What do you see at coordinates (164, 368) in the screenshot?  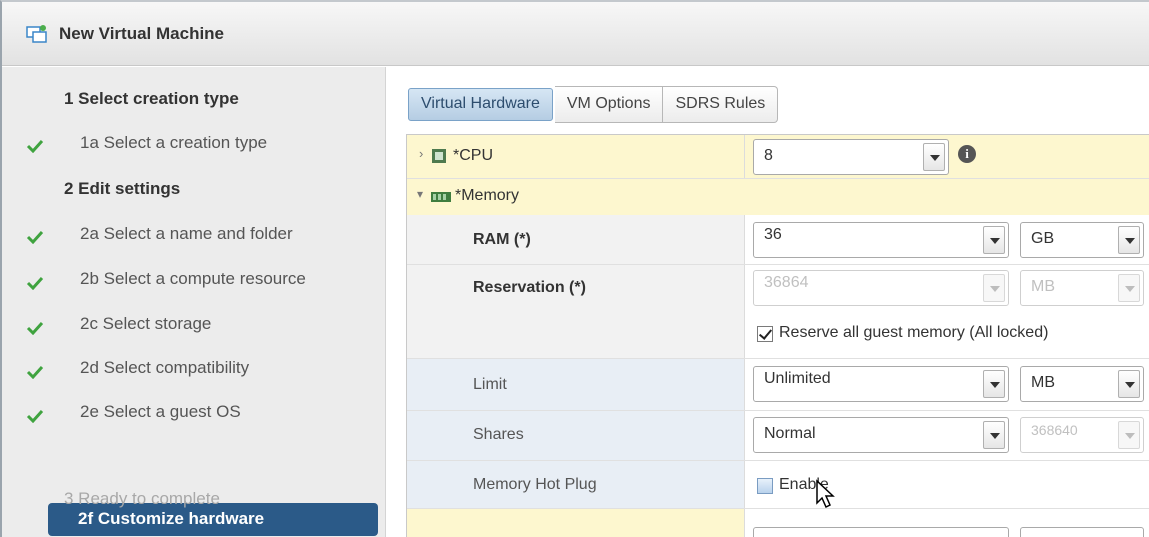 I see `step-2d: 2d Select compatibility` at bounding box center [164, 368].